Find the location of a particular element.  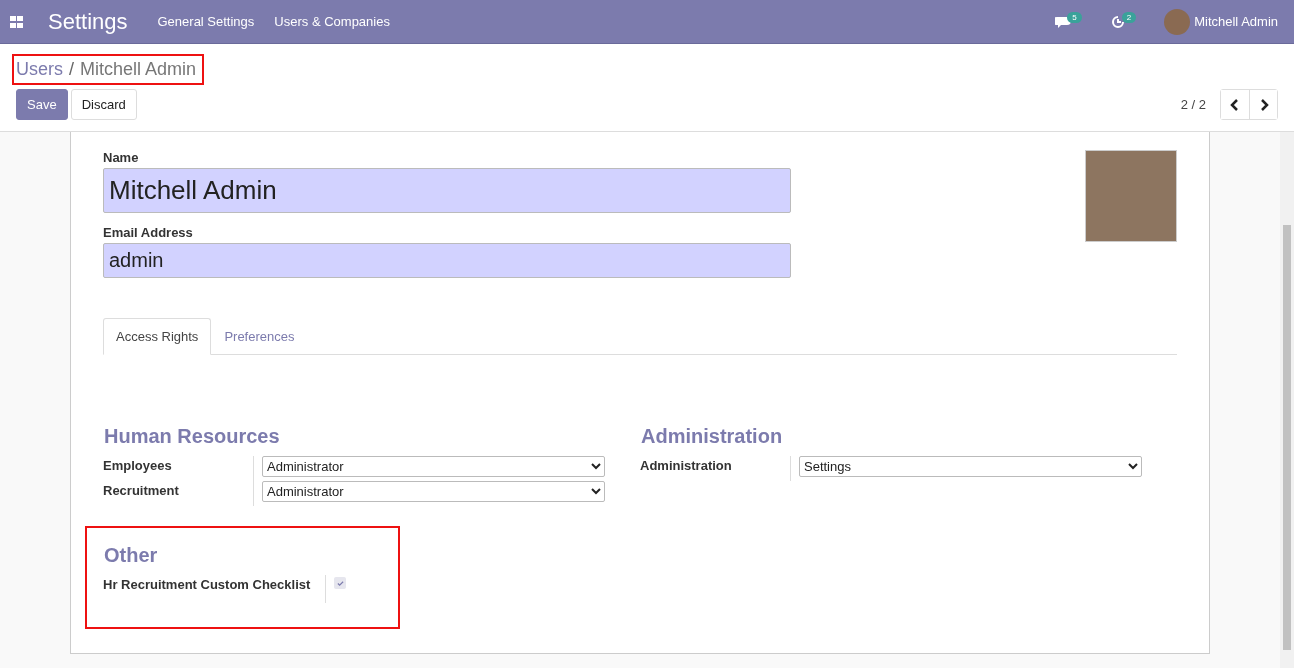

field-label: Employees is located at coordinates (138, 466).